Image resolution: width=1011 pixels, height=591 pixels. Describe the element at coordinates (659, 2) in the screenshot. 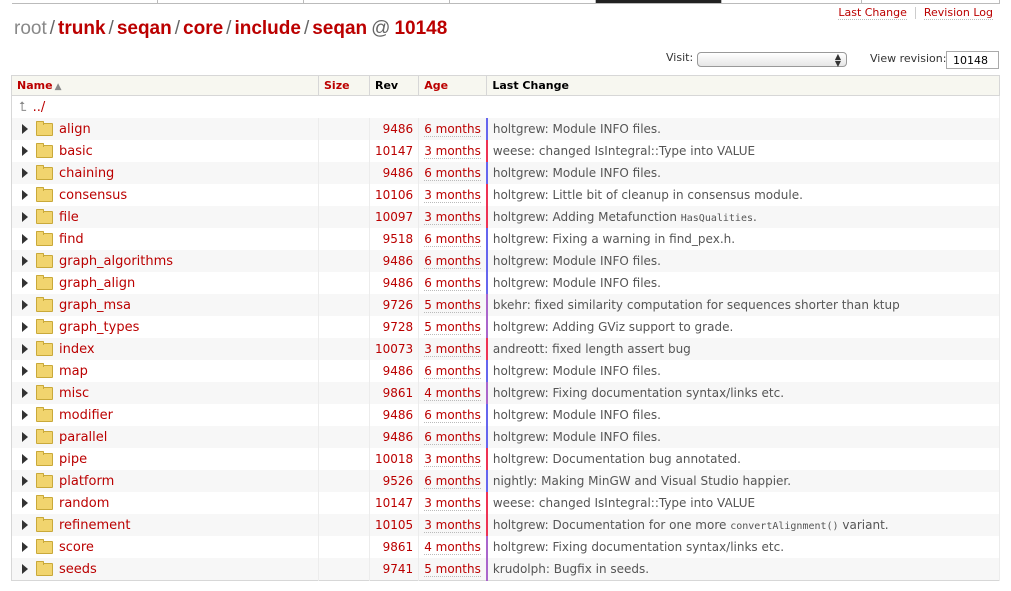

I see `top-nav-tab-active` at that location.